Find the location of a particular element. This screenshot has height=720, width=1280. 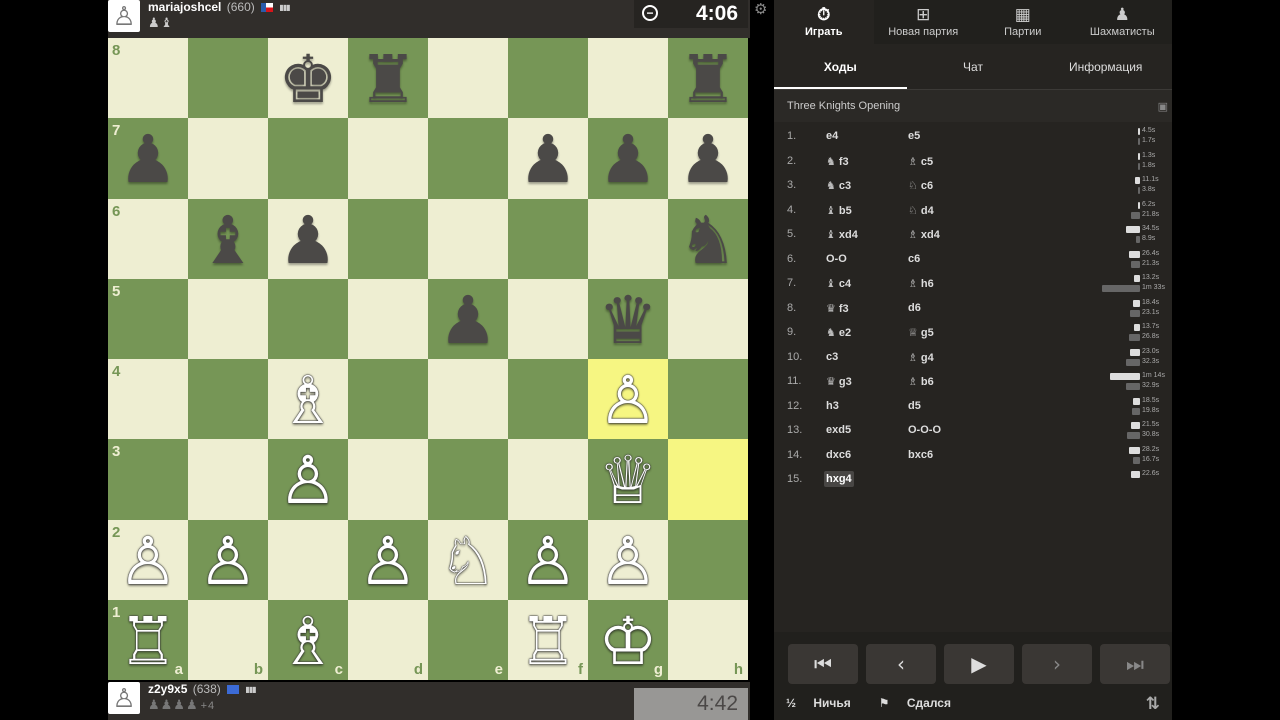

white-piece-g2: ♙ is located at coordinates (627, 561).